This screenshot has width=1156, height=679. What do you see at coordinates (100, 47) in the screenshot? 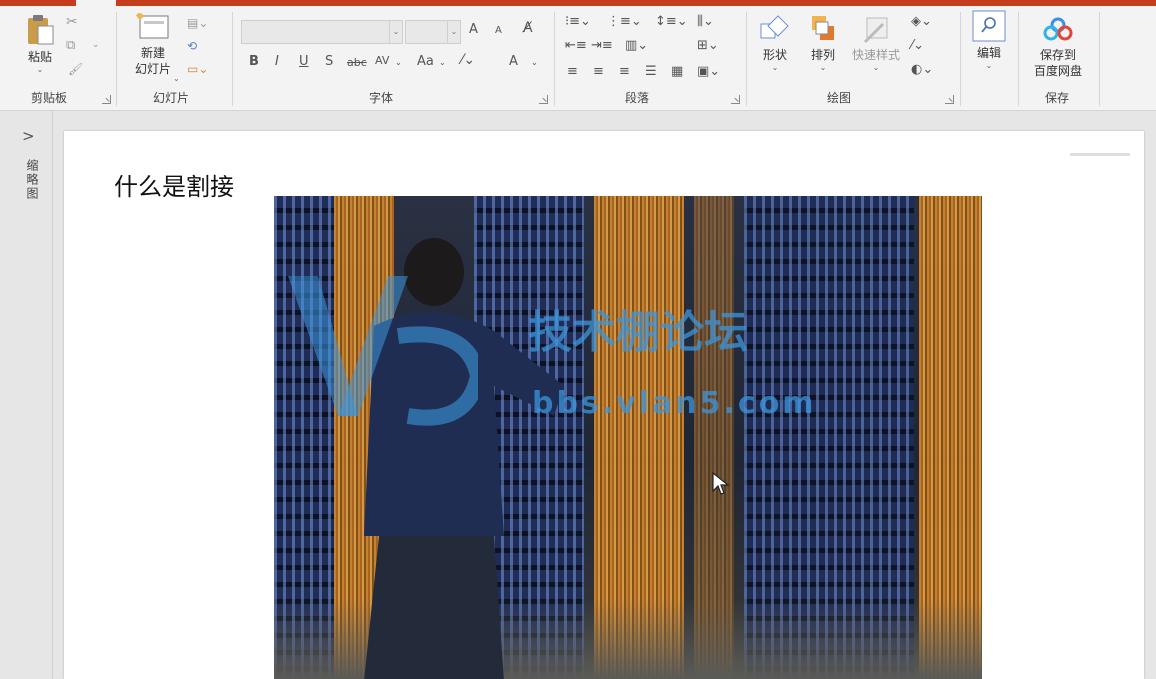
I see `copy-dropdown-icon: ⌄` at bounding box center [100, 47].